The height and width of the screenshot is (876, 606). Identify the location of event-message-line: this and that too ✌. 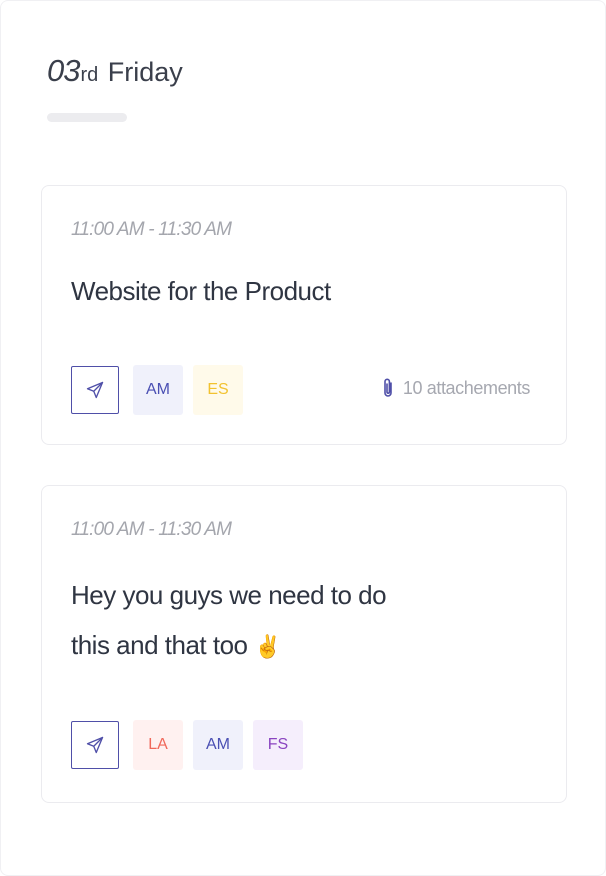
(301, 646).